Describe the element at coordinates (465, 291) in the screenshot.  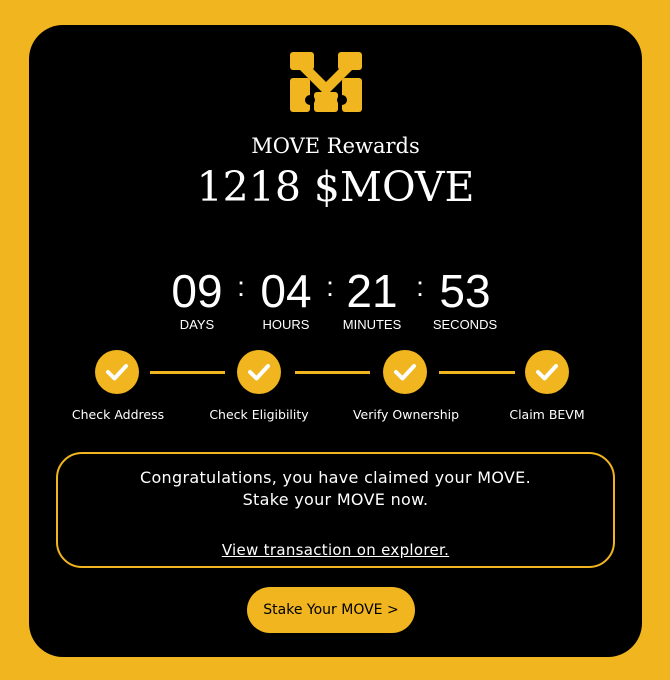
I see `countdown-seconds-value: 53` at that location.